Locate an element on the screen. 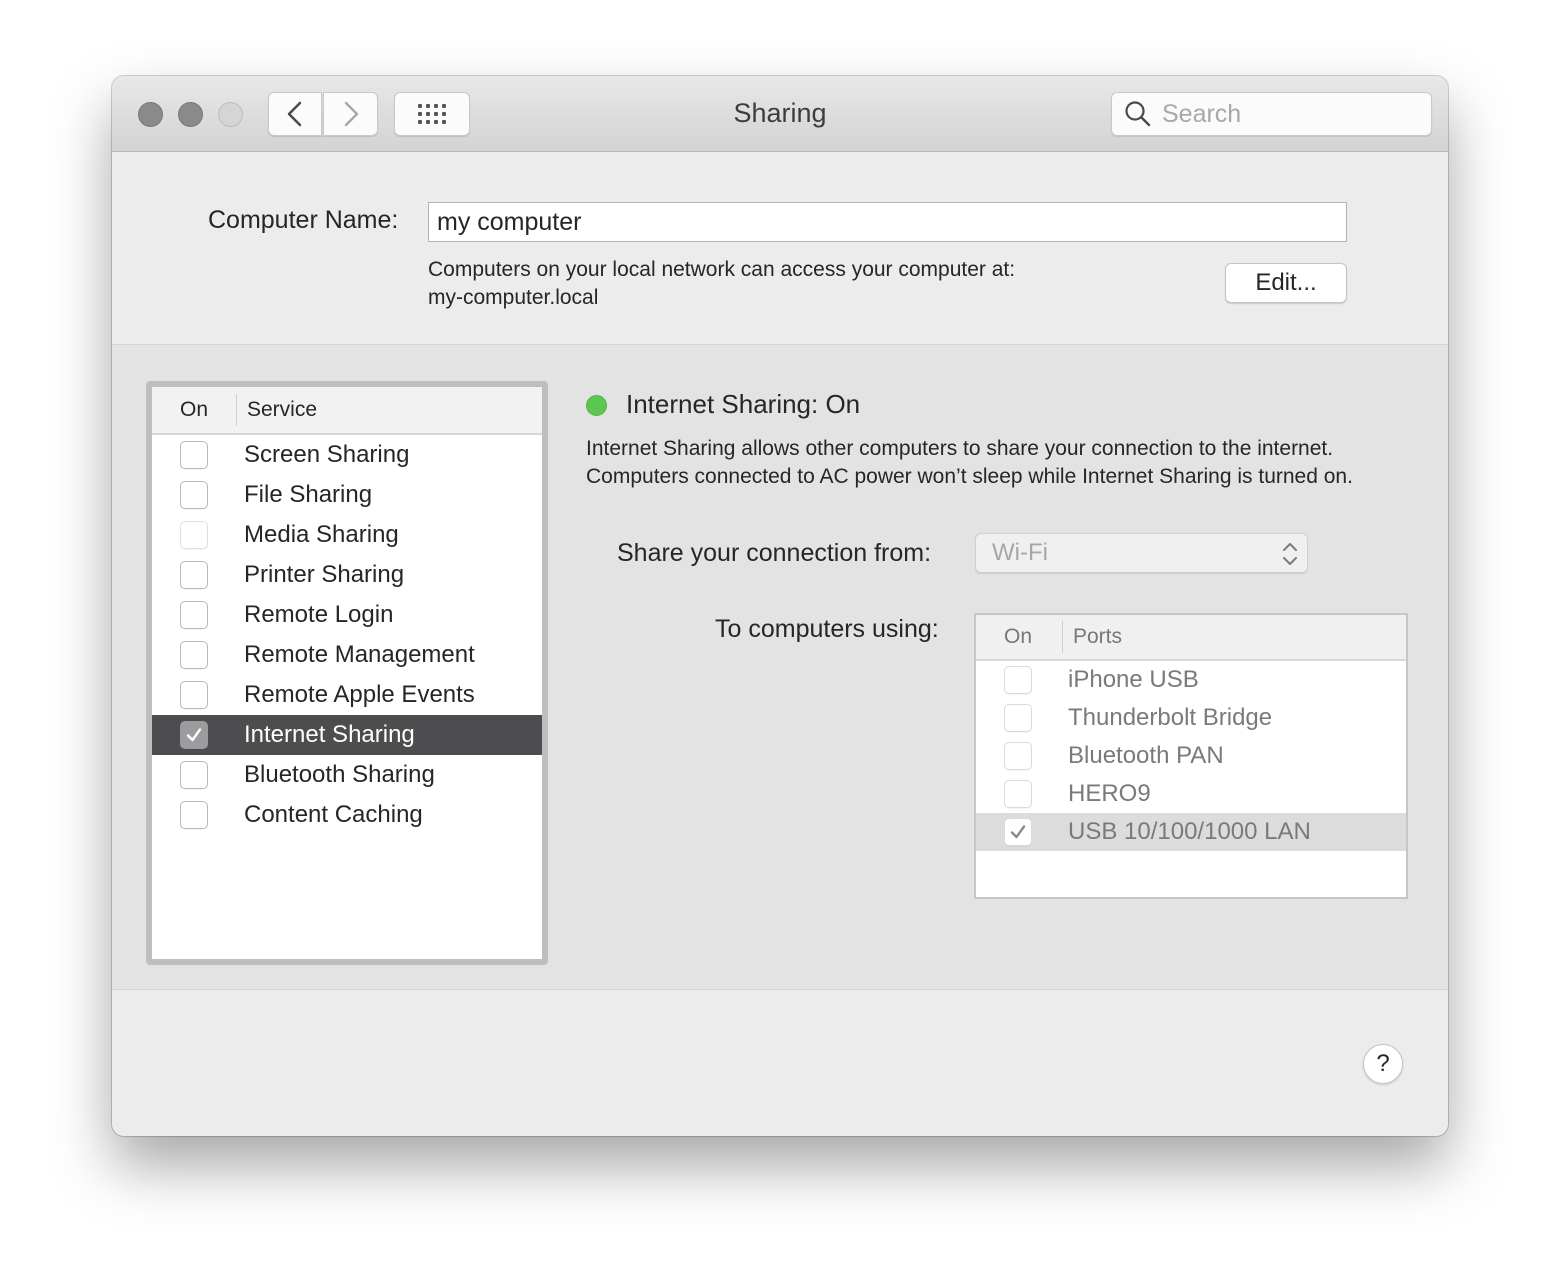  status-indicator-icon is located at coordinates (596, 405).